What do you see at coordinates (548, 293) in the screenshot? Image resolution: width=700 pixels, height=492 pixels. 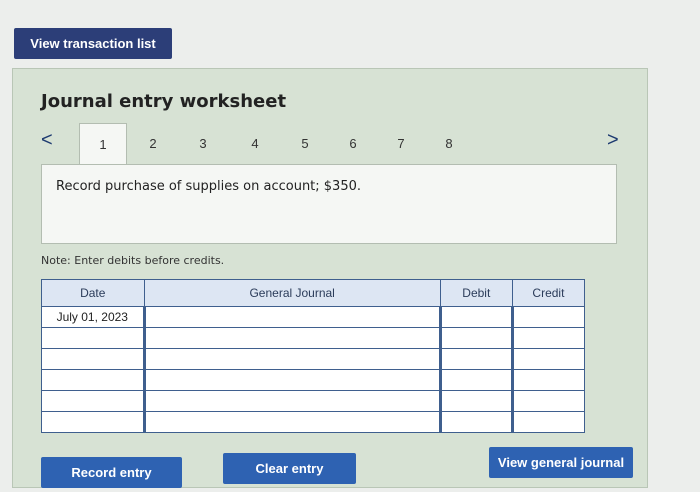 I see `credit-header: Credit` at bounding box center [548, 293].